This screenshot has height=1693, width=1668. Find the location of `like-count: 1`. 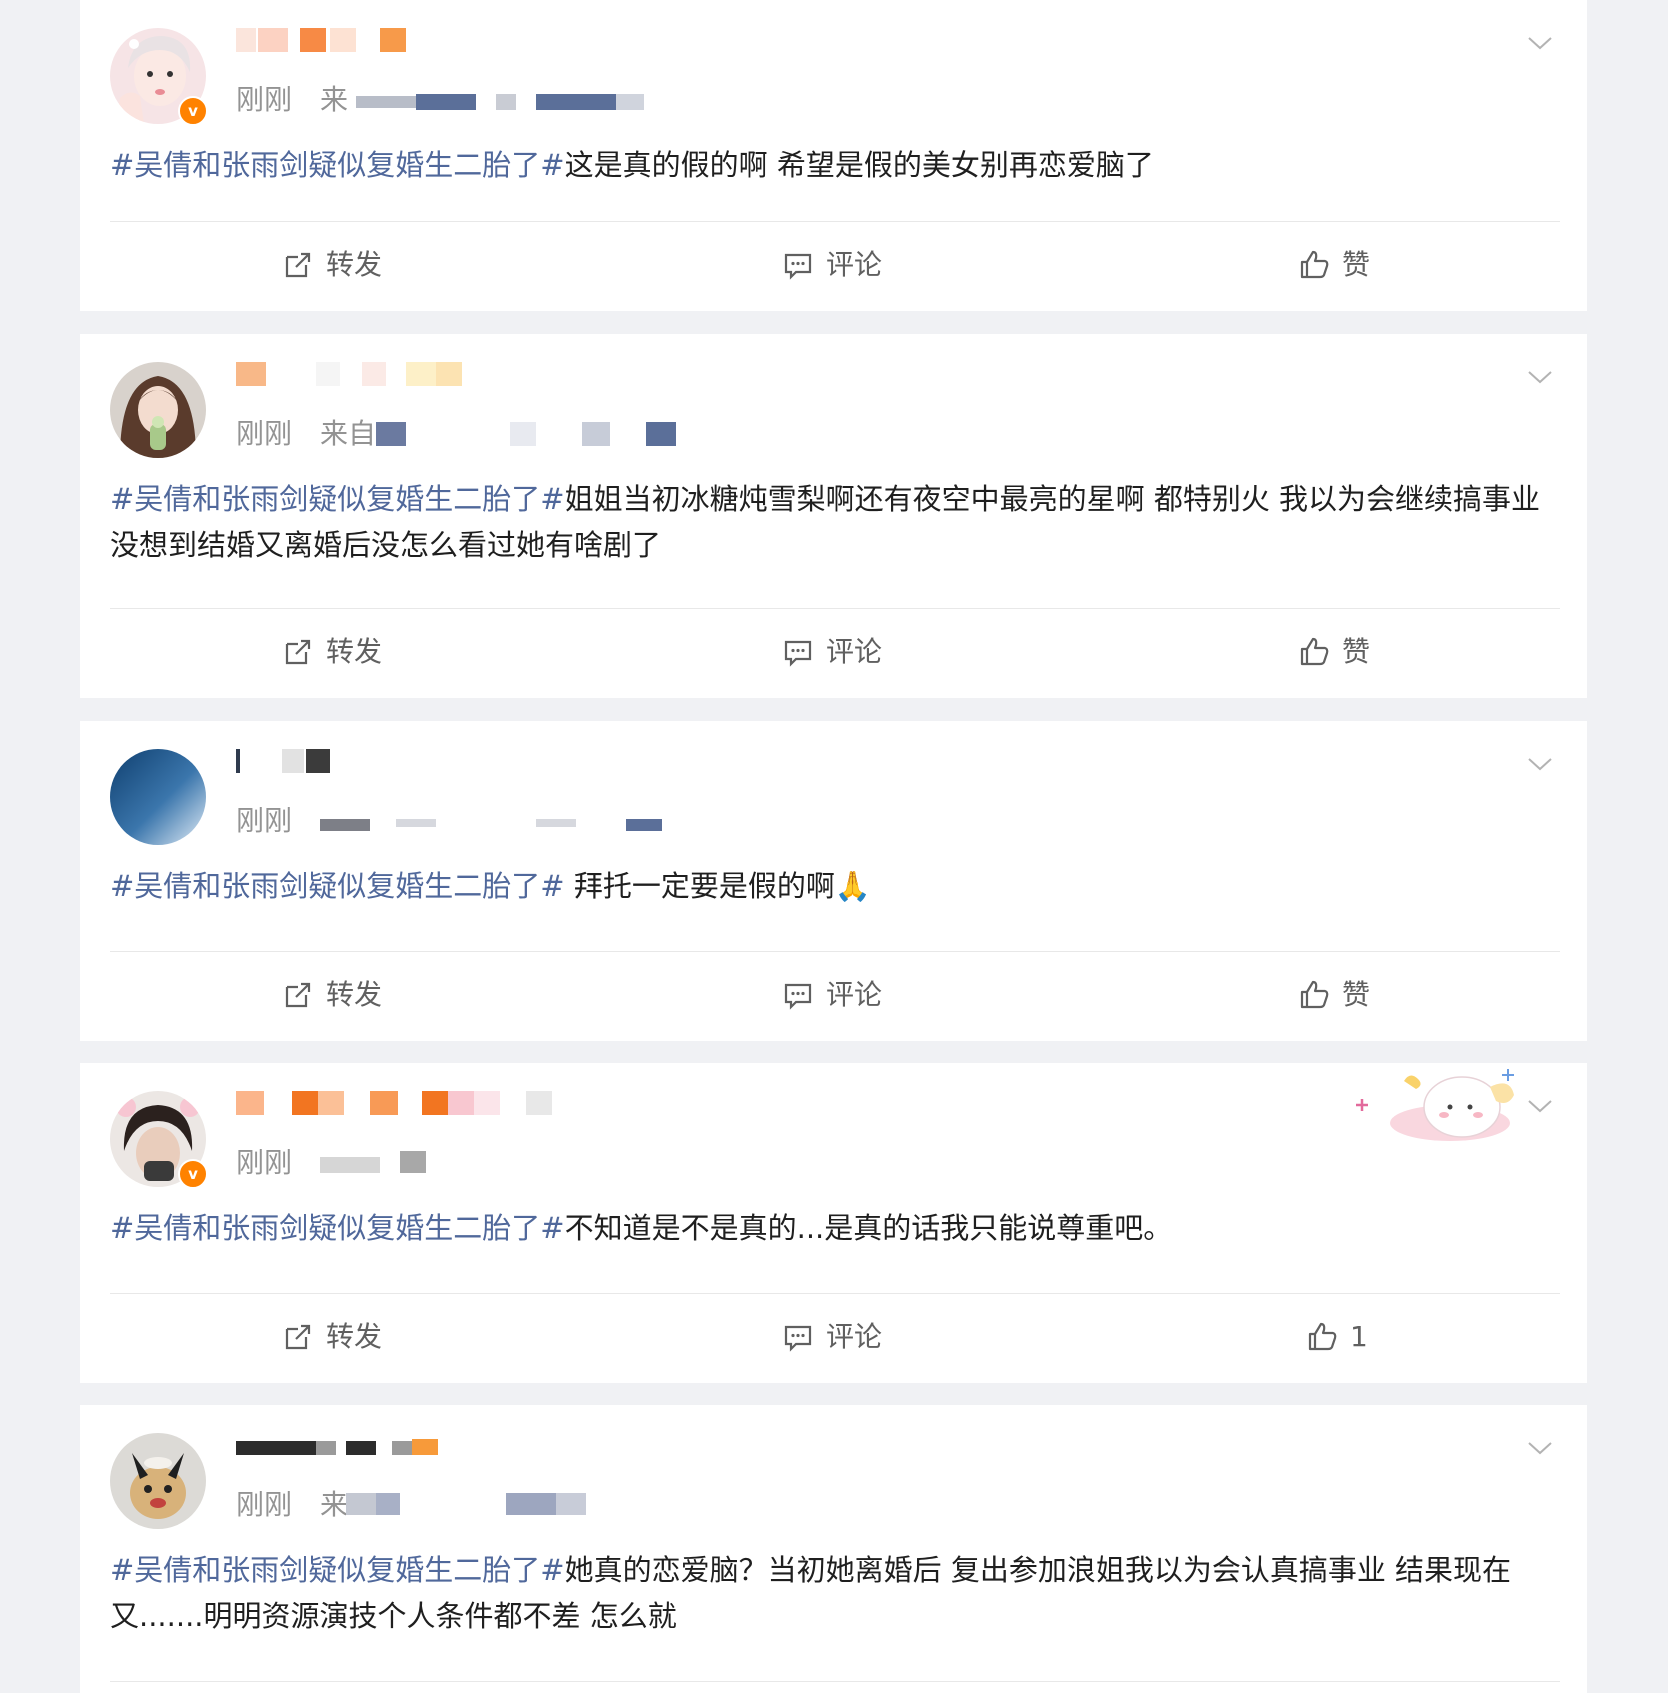

like-count: 1 is located at coordinates (1359, 1336).